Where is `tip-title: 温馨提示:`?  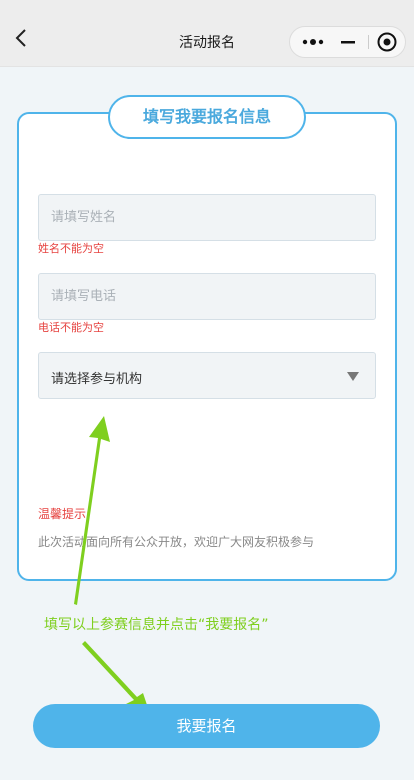 tip-title: 温馨提示: is located at coordinates (64, 514).